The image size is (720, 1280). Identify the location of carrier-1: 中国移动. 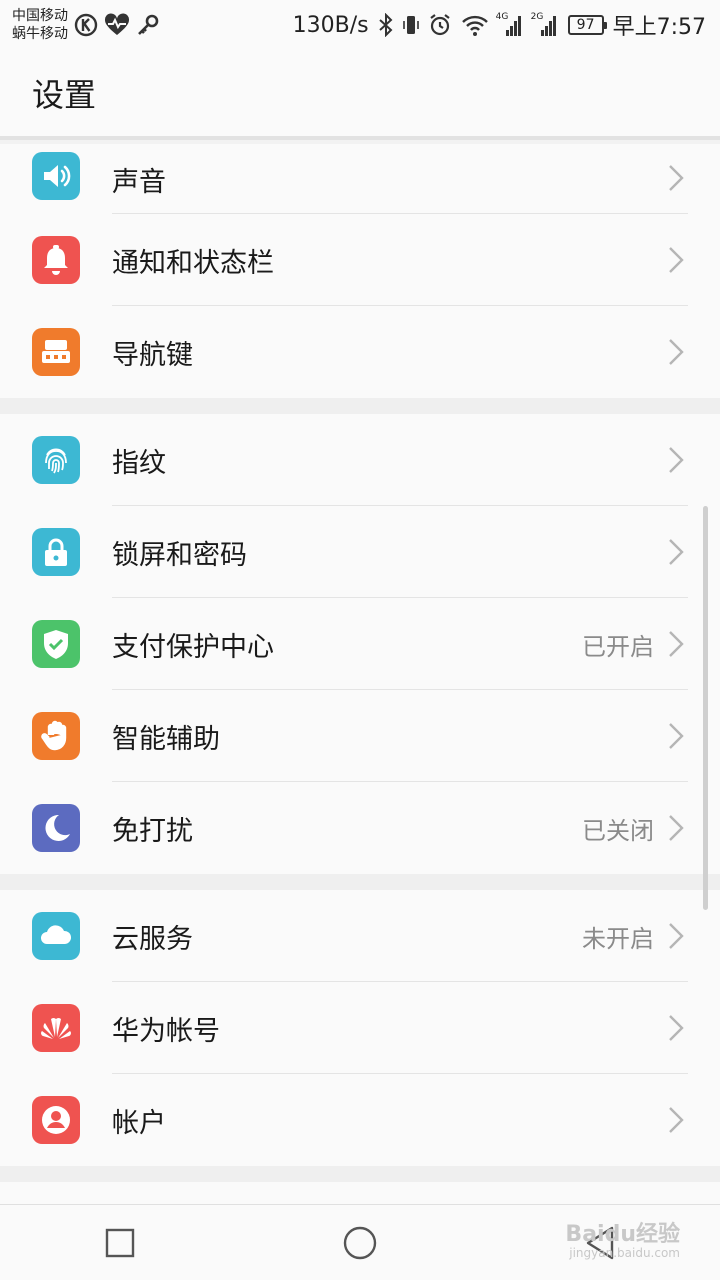
(40, 16).